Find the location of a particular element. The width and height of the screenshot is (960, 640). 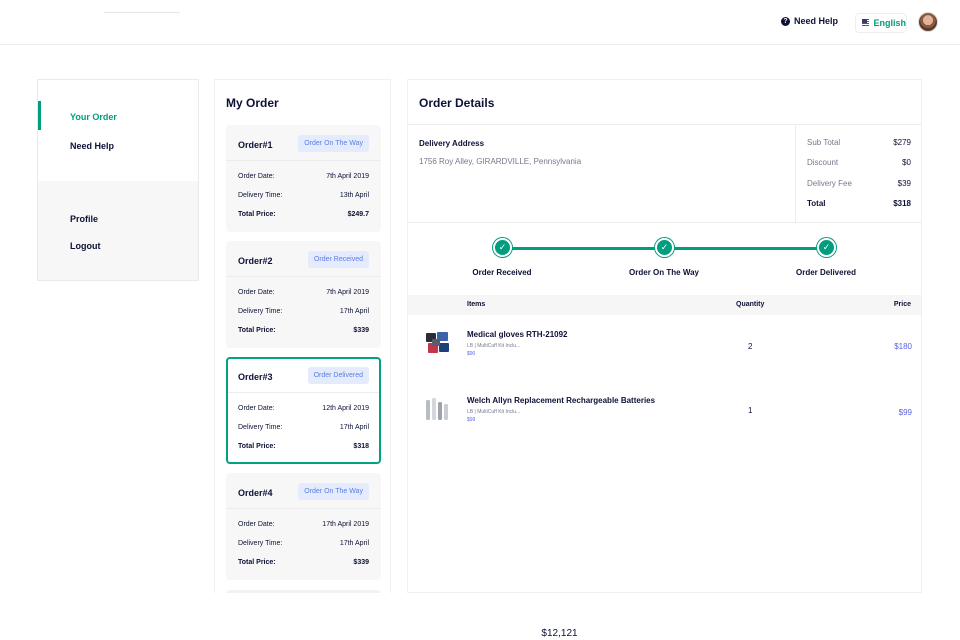

sidebar-item-logout: Logout is located at coordinates (85, 246).